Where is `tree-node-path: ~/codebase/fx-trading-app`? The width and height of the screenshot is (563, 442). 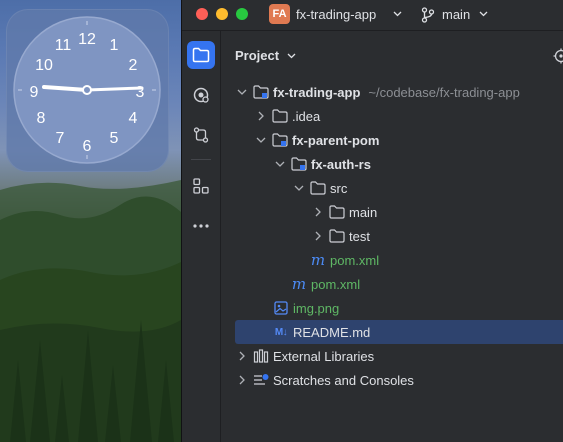
tree-node-path: ~/codebase/fx-trading-app is located at coordinates (444, 92).